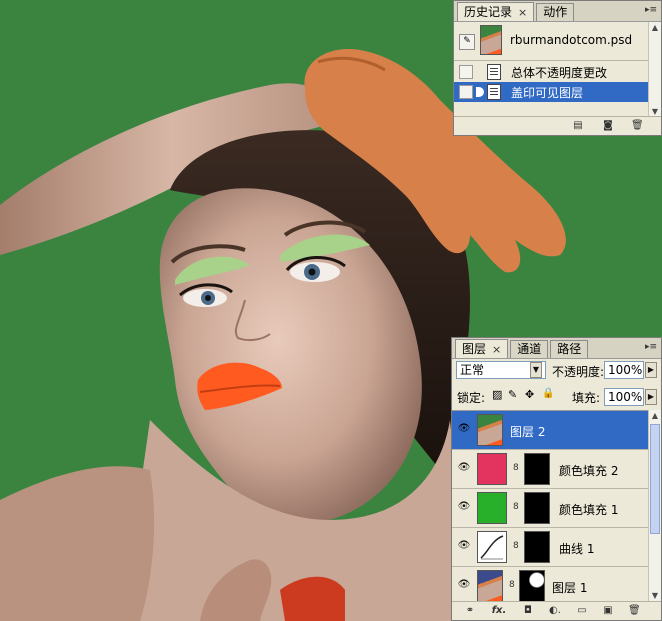  I want to click on layer-name: 颜色填充 2, so click(588, 470).